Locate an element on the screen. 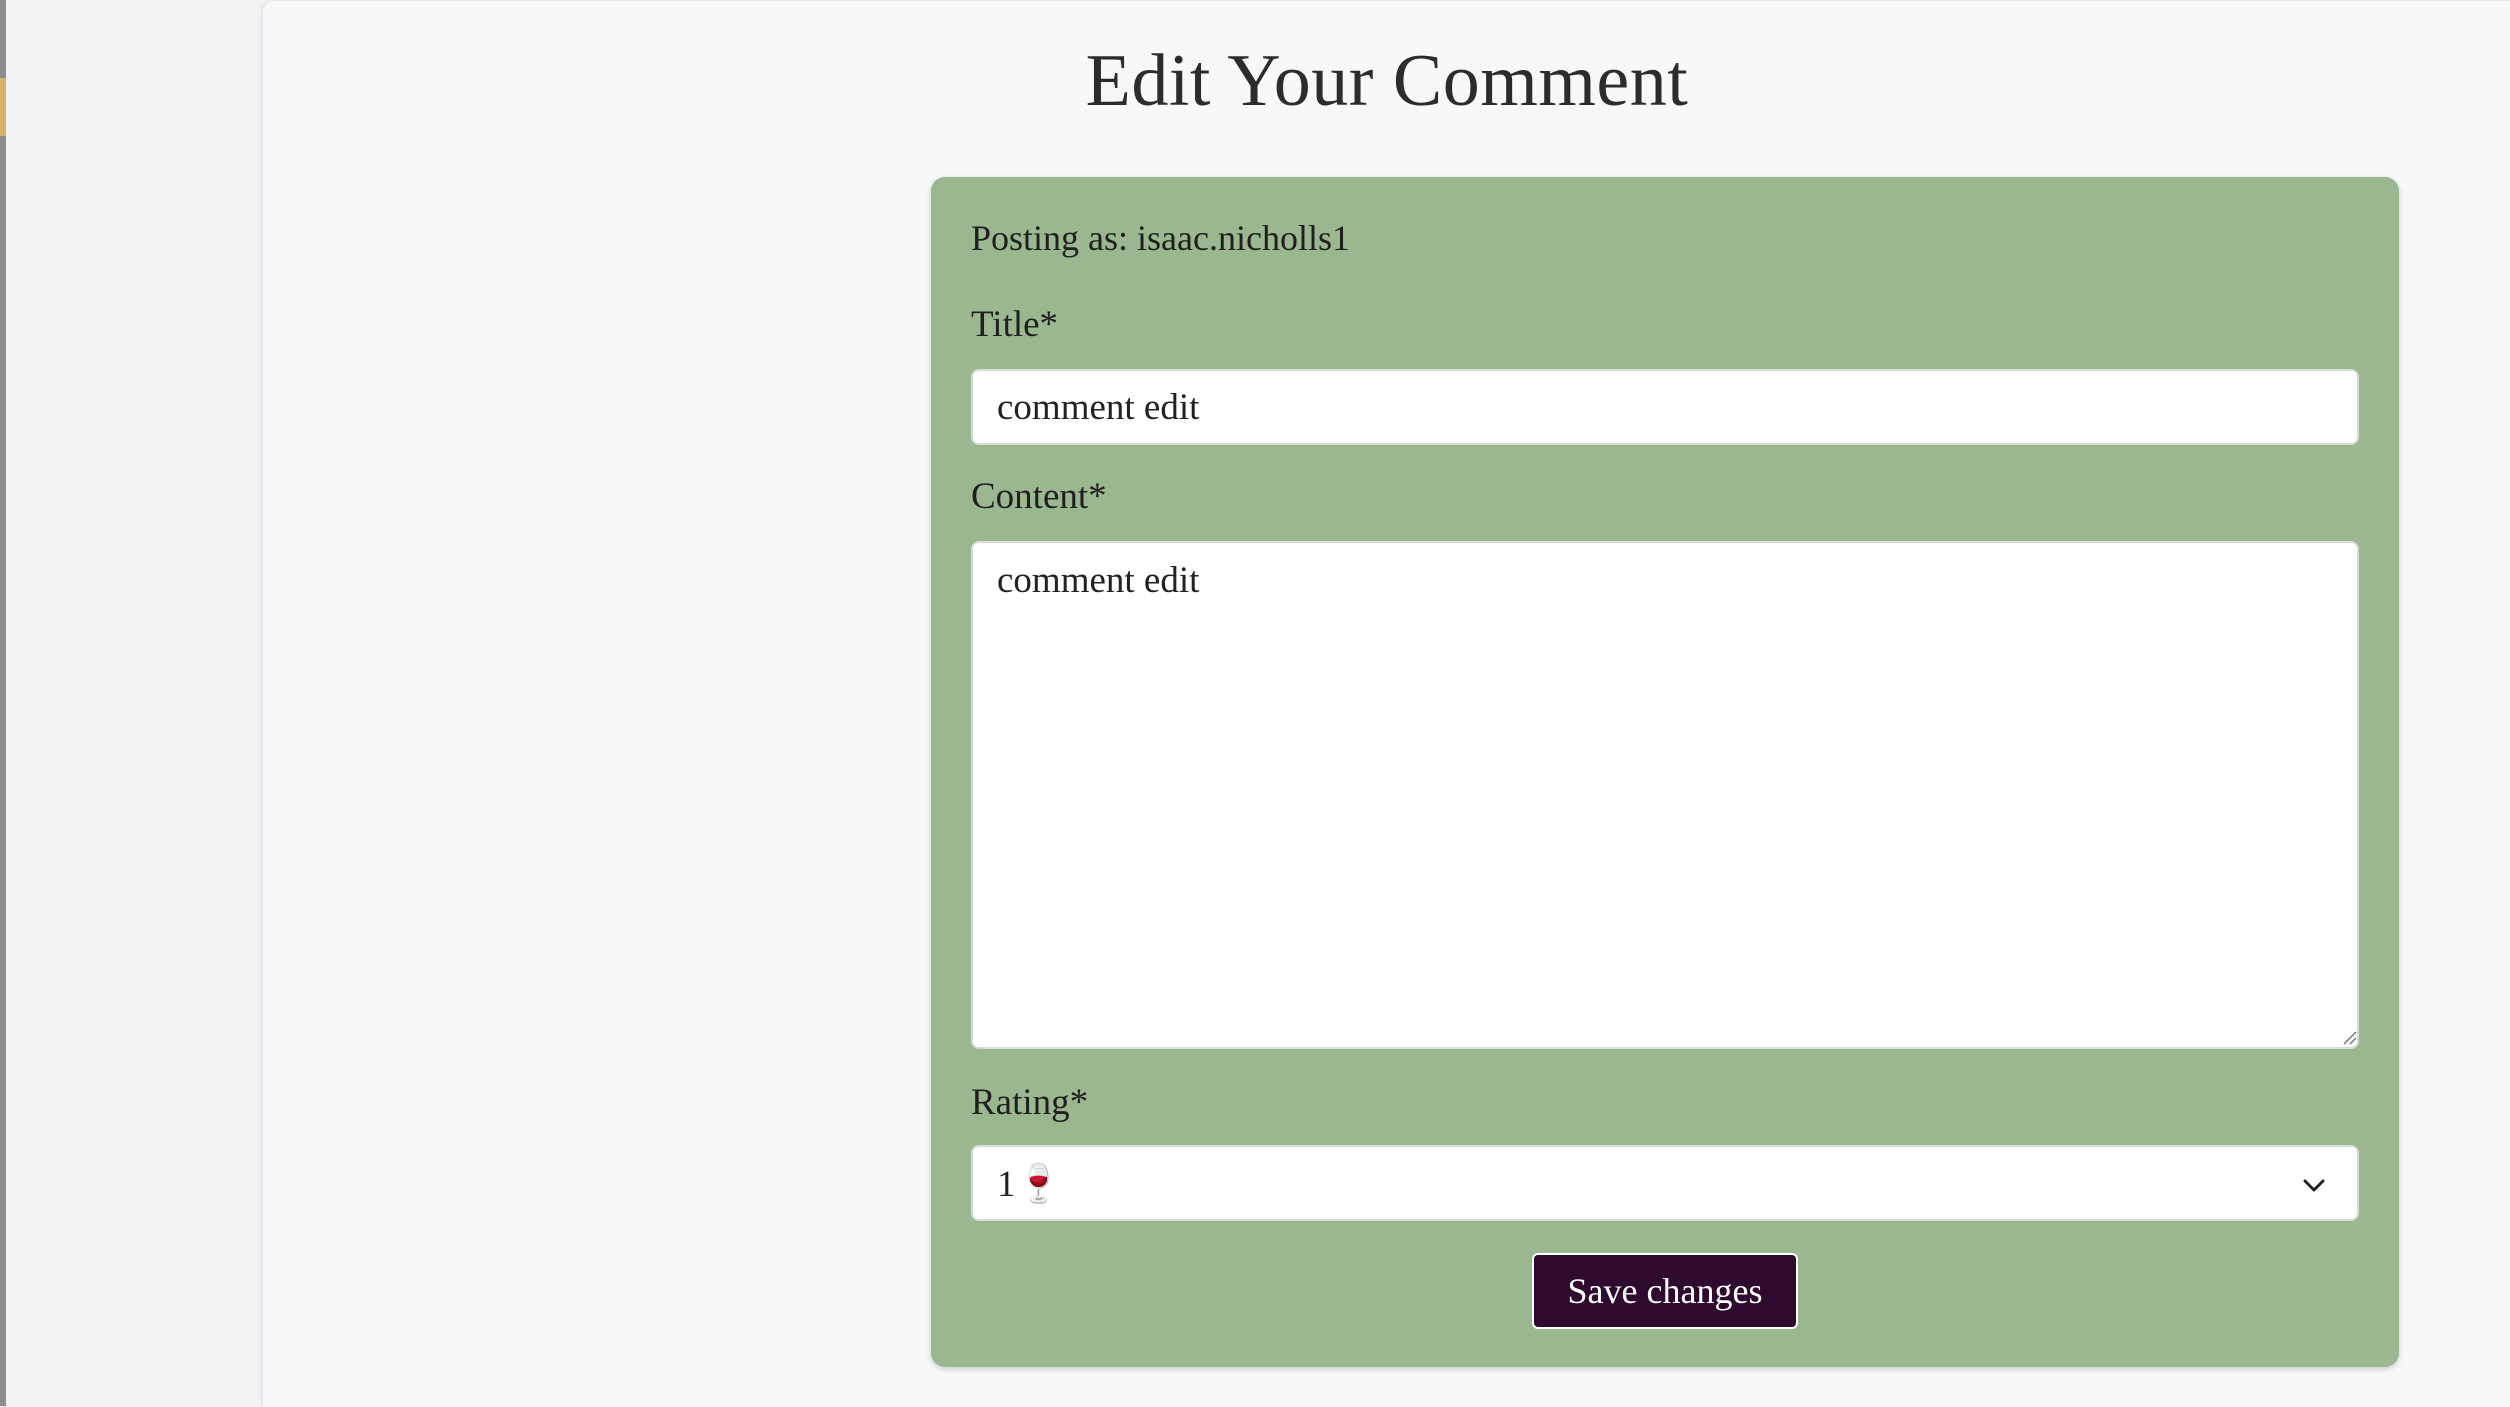 The image size is (2510, 1407). rating-select: 1🍷 is located at coordinates (1665, 1183).